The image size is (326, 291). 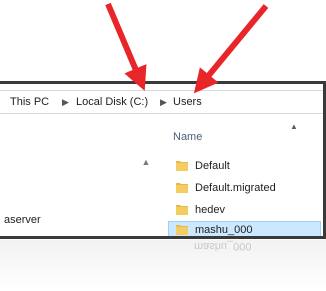 I want to click on arrow-to-local-disk-separator, so click(x=126, y=46).